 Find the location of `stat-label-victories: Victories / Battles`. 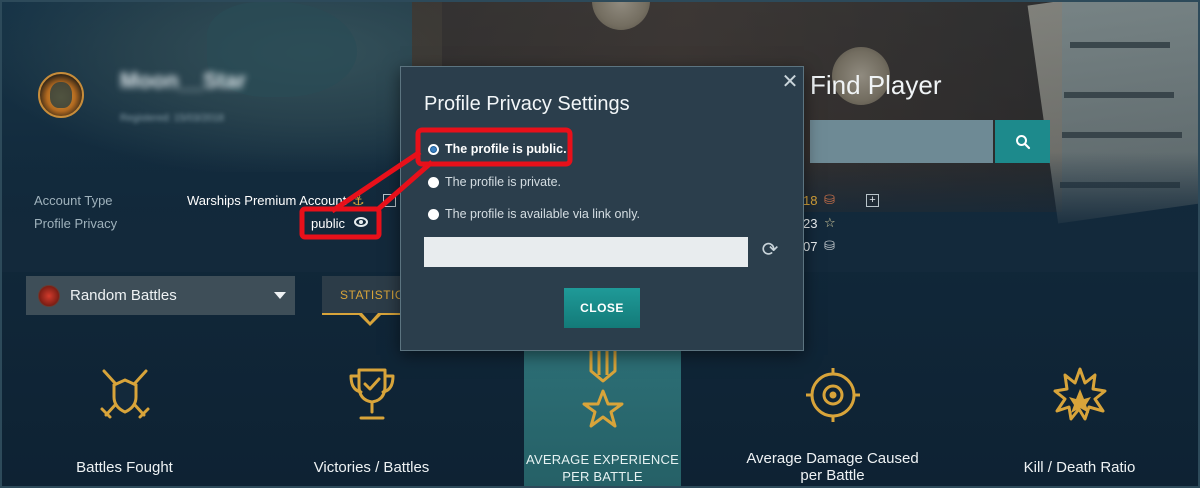

stat-label-victories: Victories / Battles is located at coordinates (371, 467).